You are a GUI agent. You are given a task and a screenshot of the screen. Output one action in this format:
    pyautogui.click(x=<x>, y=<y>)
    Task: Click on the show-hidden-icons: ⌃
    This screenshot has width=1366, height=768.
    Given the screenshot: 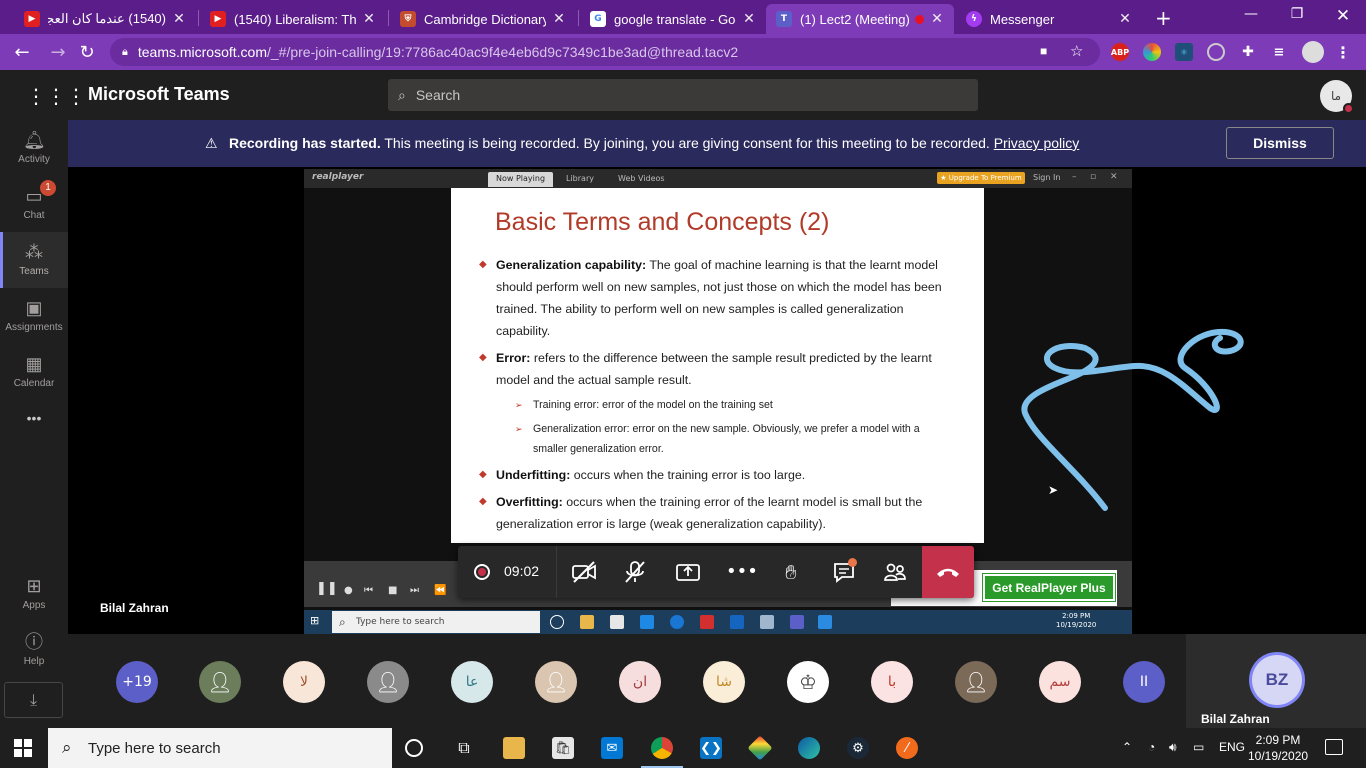 What is the action you would take?
    pyautogui.click(x=1127, y=747)
    